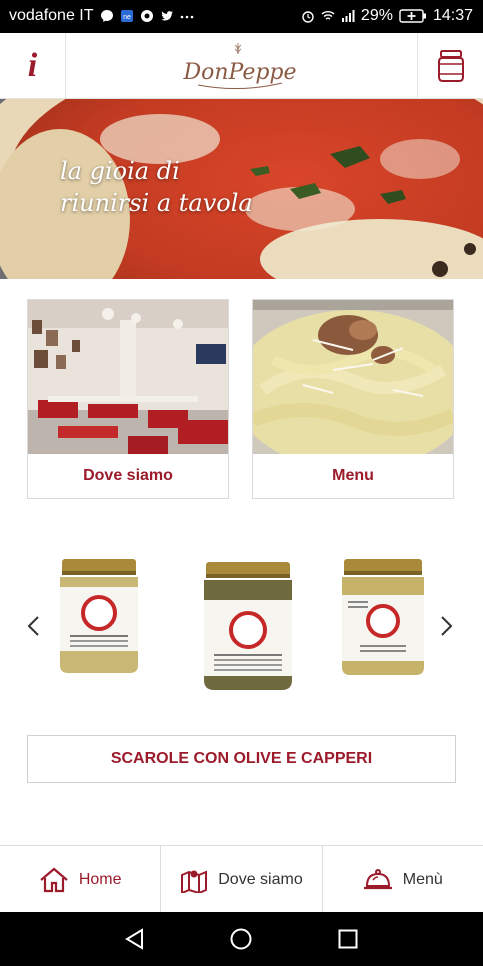 Image resolution: width=483 pixels, height=966 pixels. What do you see at coordinates (376, 15) in the screenshot?
I see `battery-percent: 29%` at bounding box center [376, 15].